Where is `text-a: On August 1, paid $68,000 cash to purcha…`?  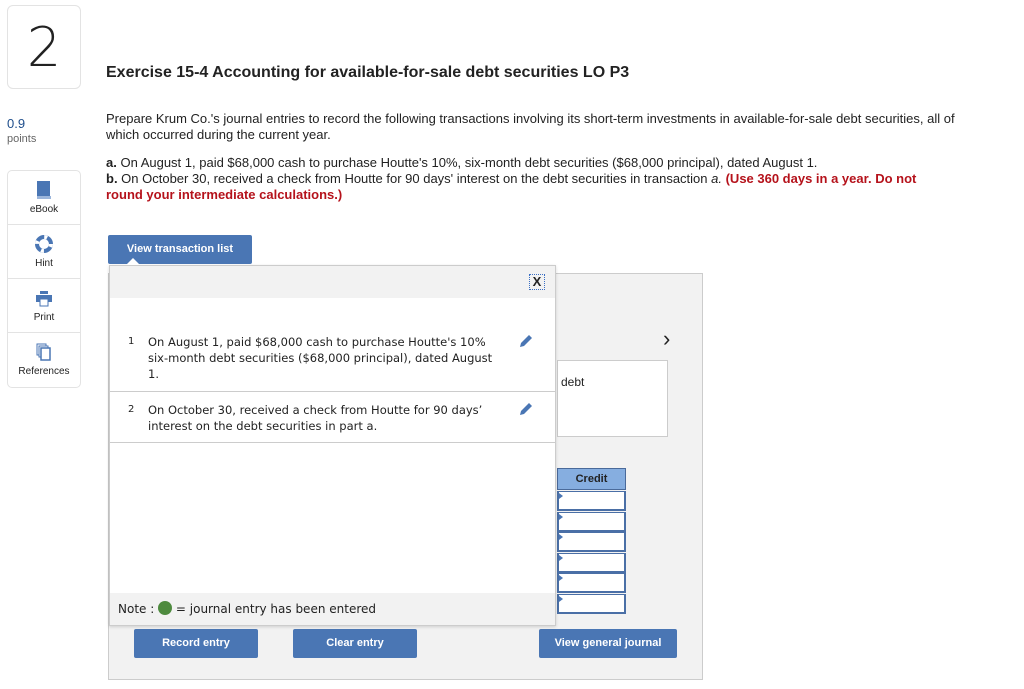 text-a: On August 1, paid $68,000 cash to purcha… is located at coordinates (467, 162).